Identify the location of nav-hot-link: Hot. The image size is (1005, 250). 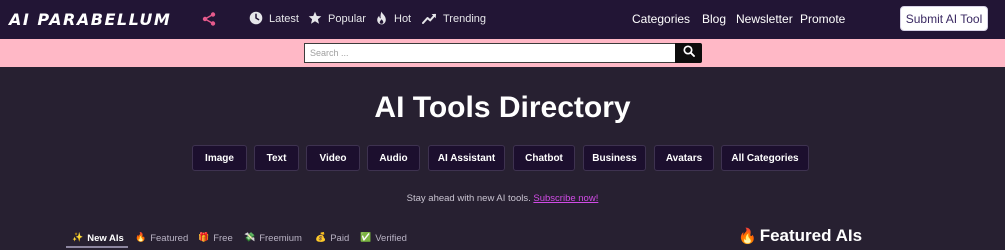
(393, 19).